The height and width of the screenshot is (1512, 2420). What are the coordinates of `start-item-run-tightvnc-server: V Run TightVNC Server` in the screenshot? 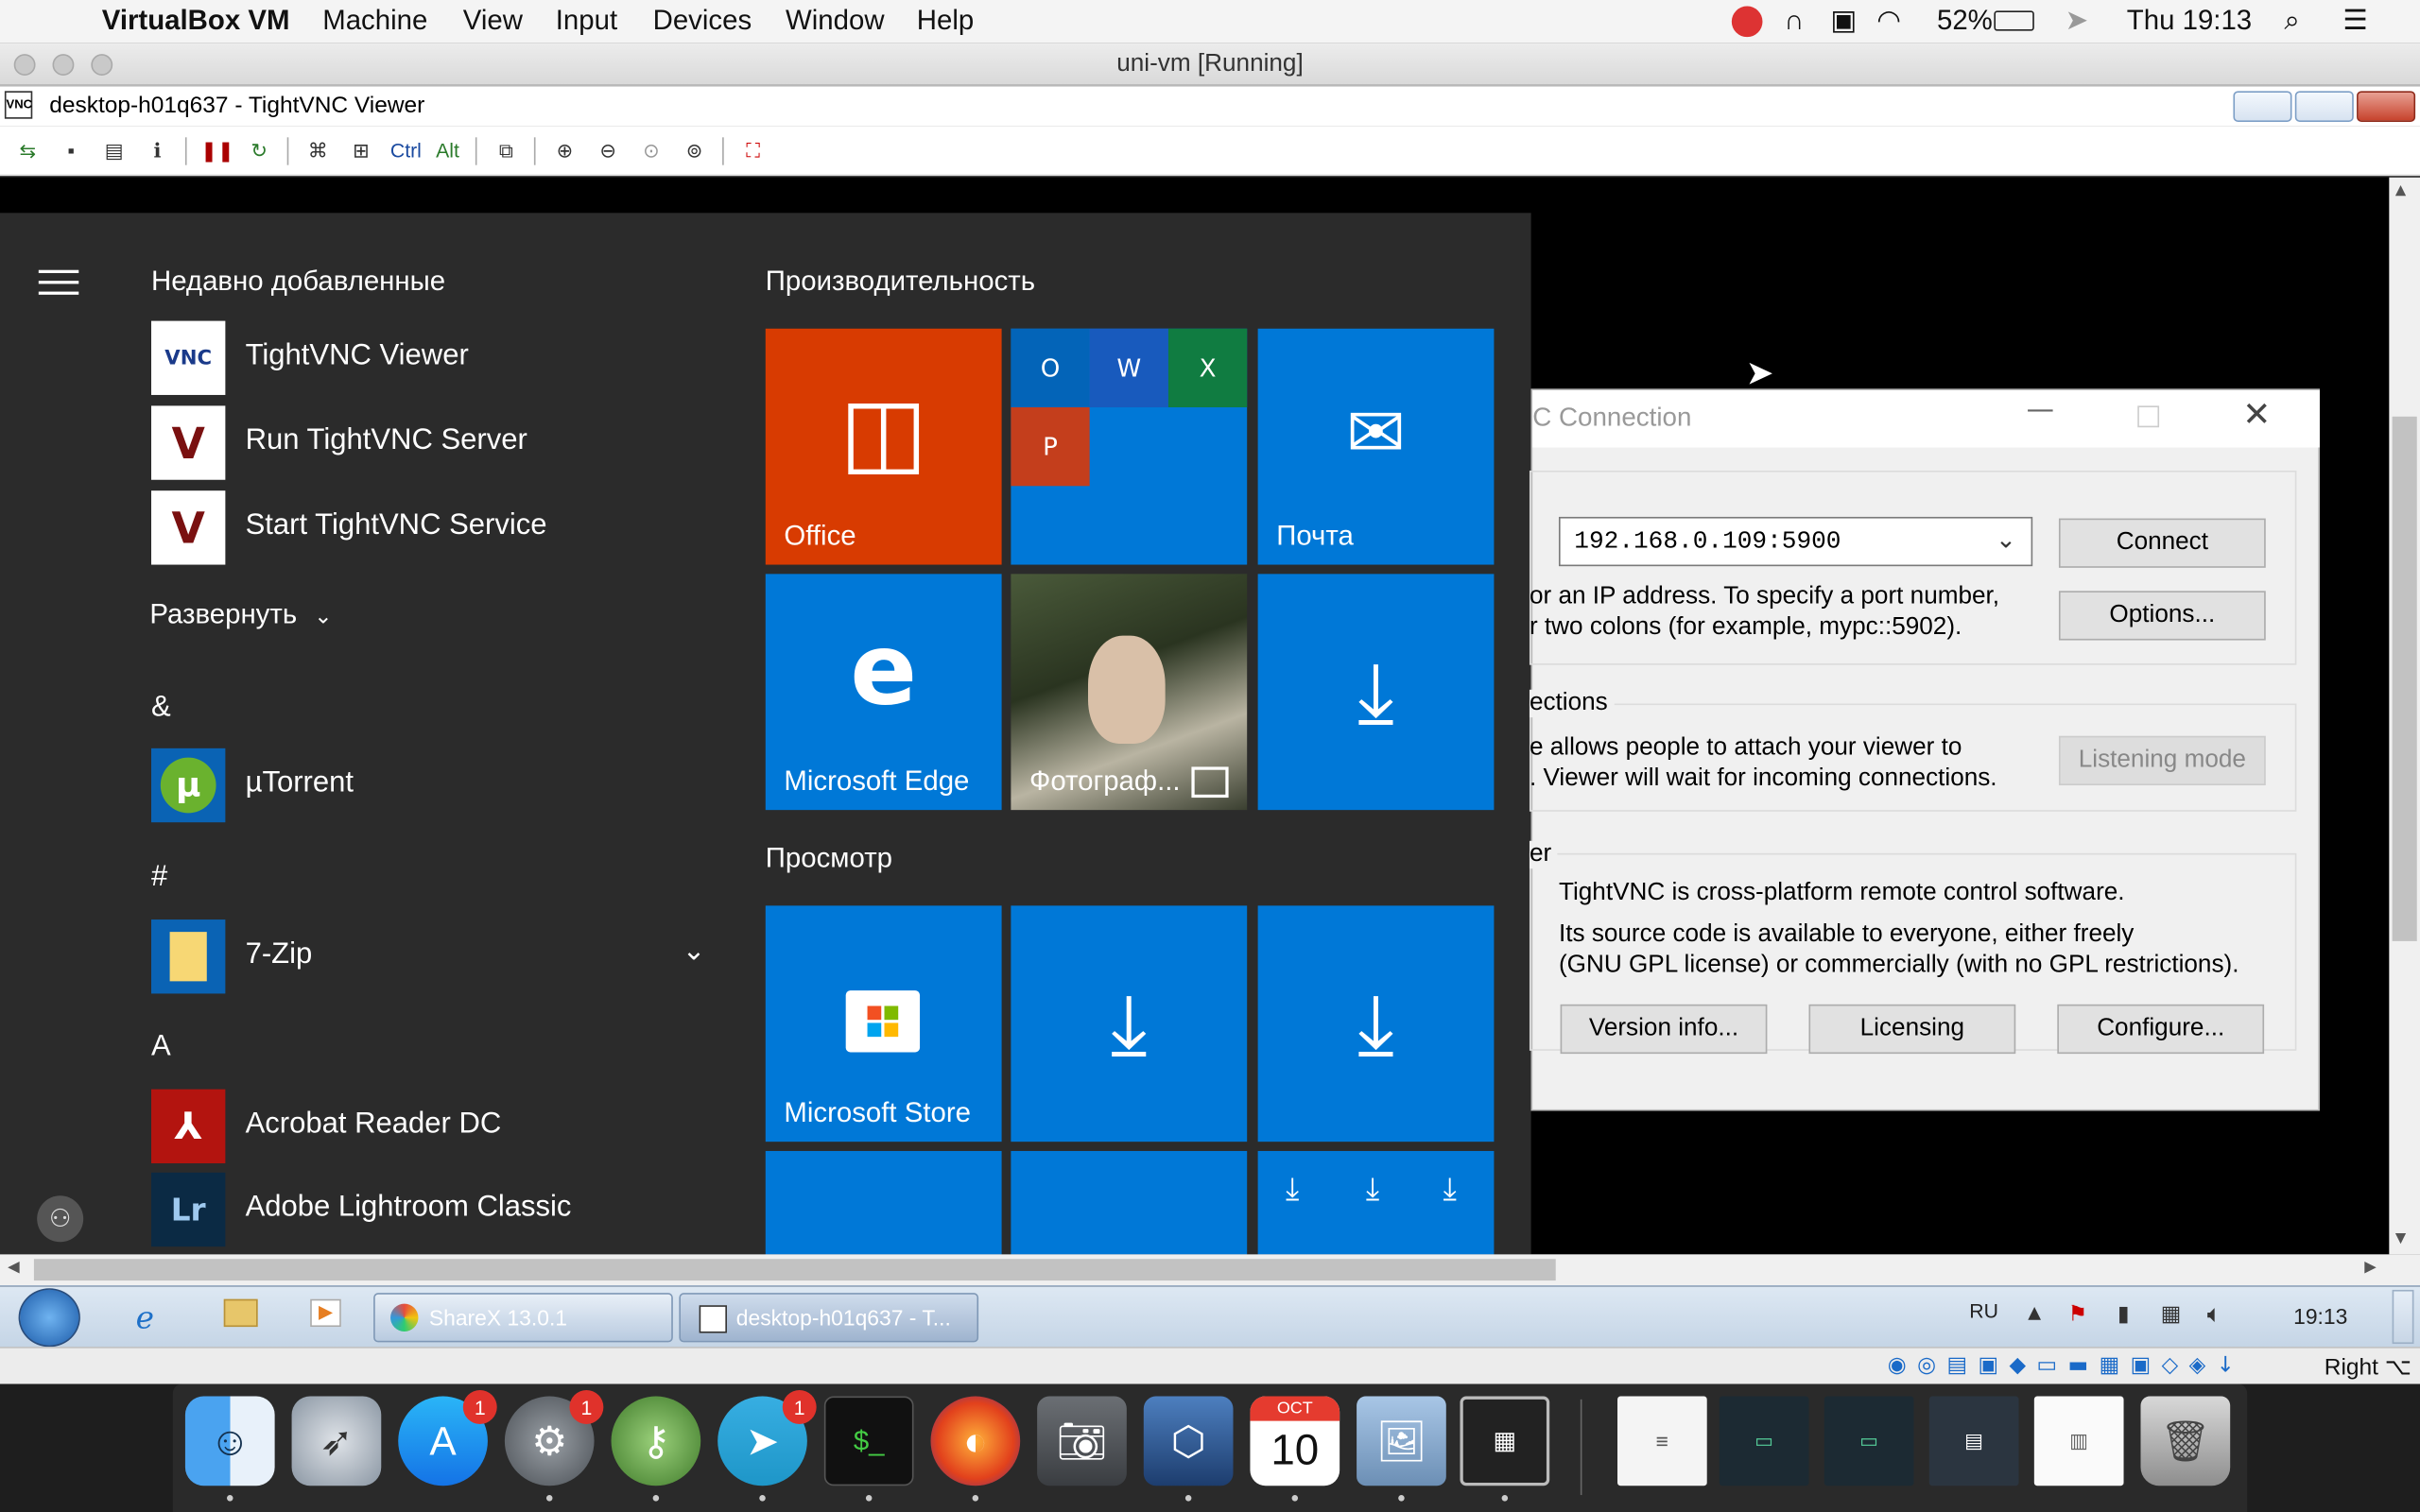 It's located at (429, 442).